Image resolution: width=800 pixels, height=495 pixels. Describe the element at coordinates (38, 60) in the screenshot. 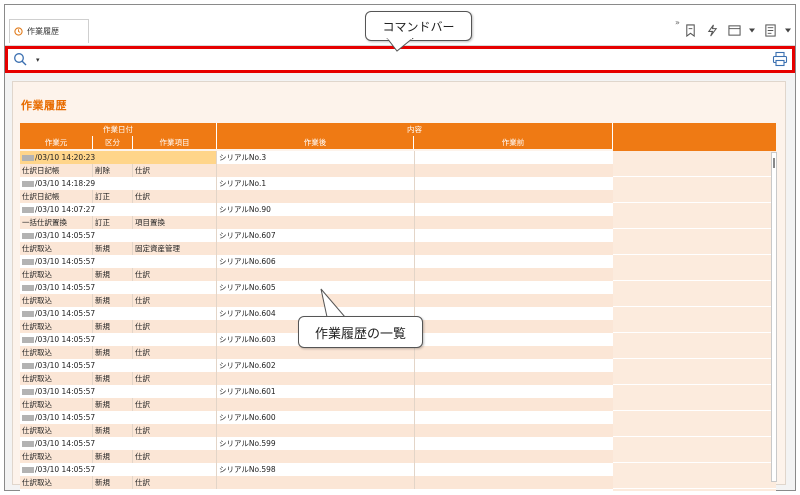

I see `search-dropdown-caret: ▾` at that location.